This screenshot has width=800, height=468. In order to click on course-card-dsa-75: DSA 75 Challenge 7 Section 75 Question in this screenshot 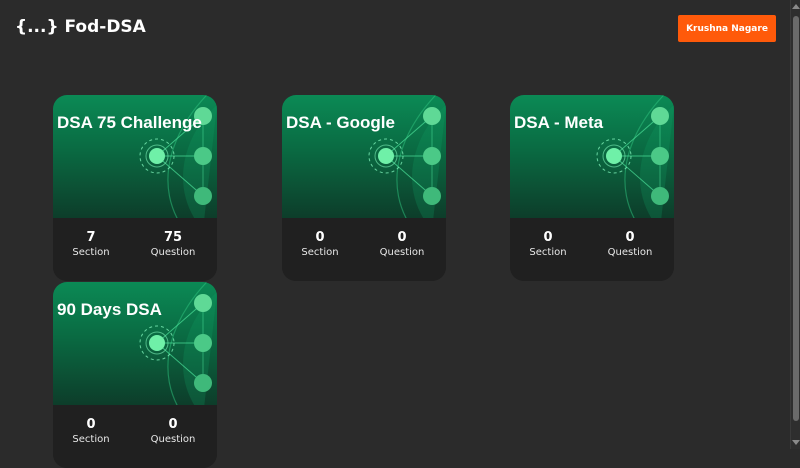, I will do `click(135, 188)`.